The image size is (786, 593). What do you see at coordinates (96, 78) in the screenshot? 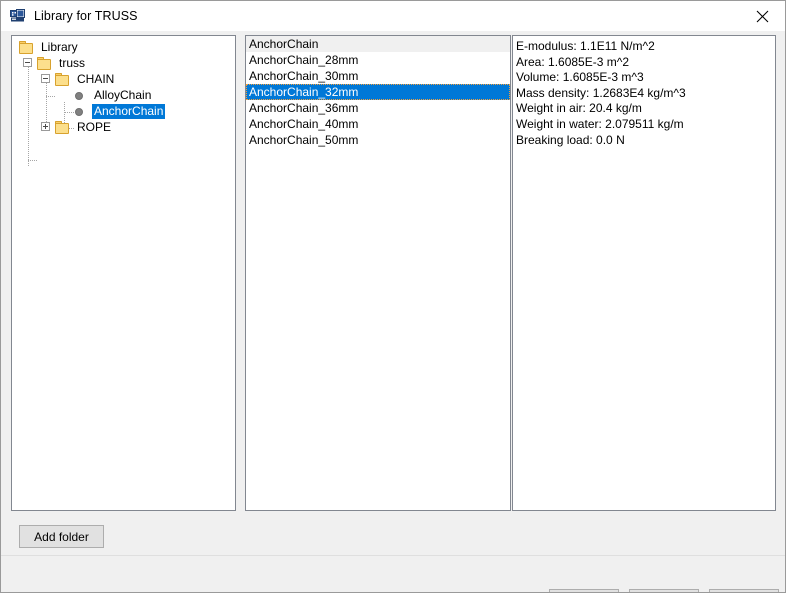
I see `tree-item-label: CHAIN` at bounding box center [96, 78].